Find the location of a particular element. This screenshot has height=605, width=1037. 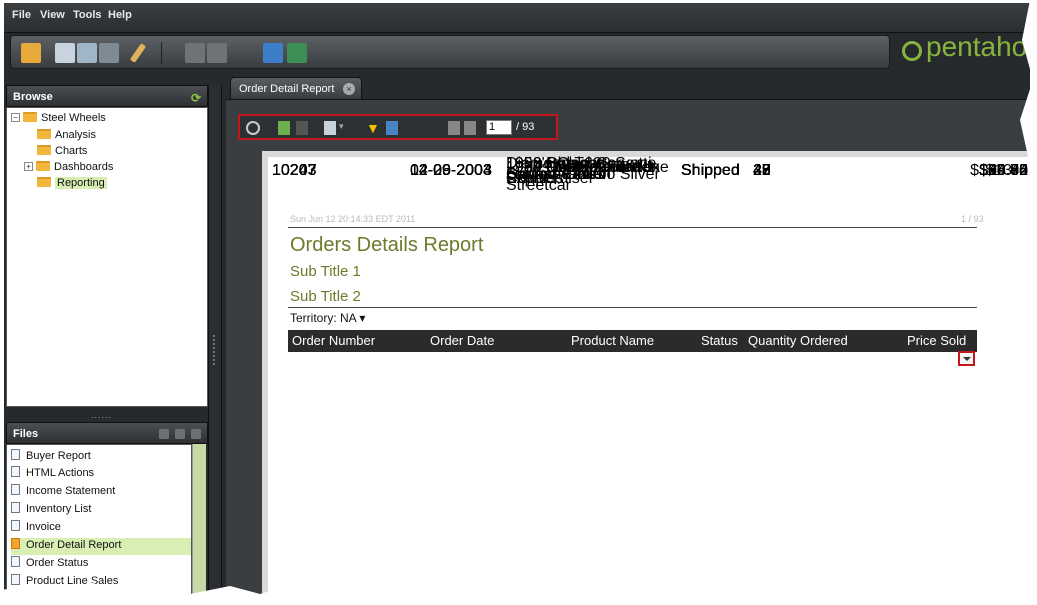

properties-icon is located at coordinates (196, 434).